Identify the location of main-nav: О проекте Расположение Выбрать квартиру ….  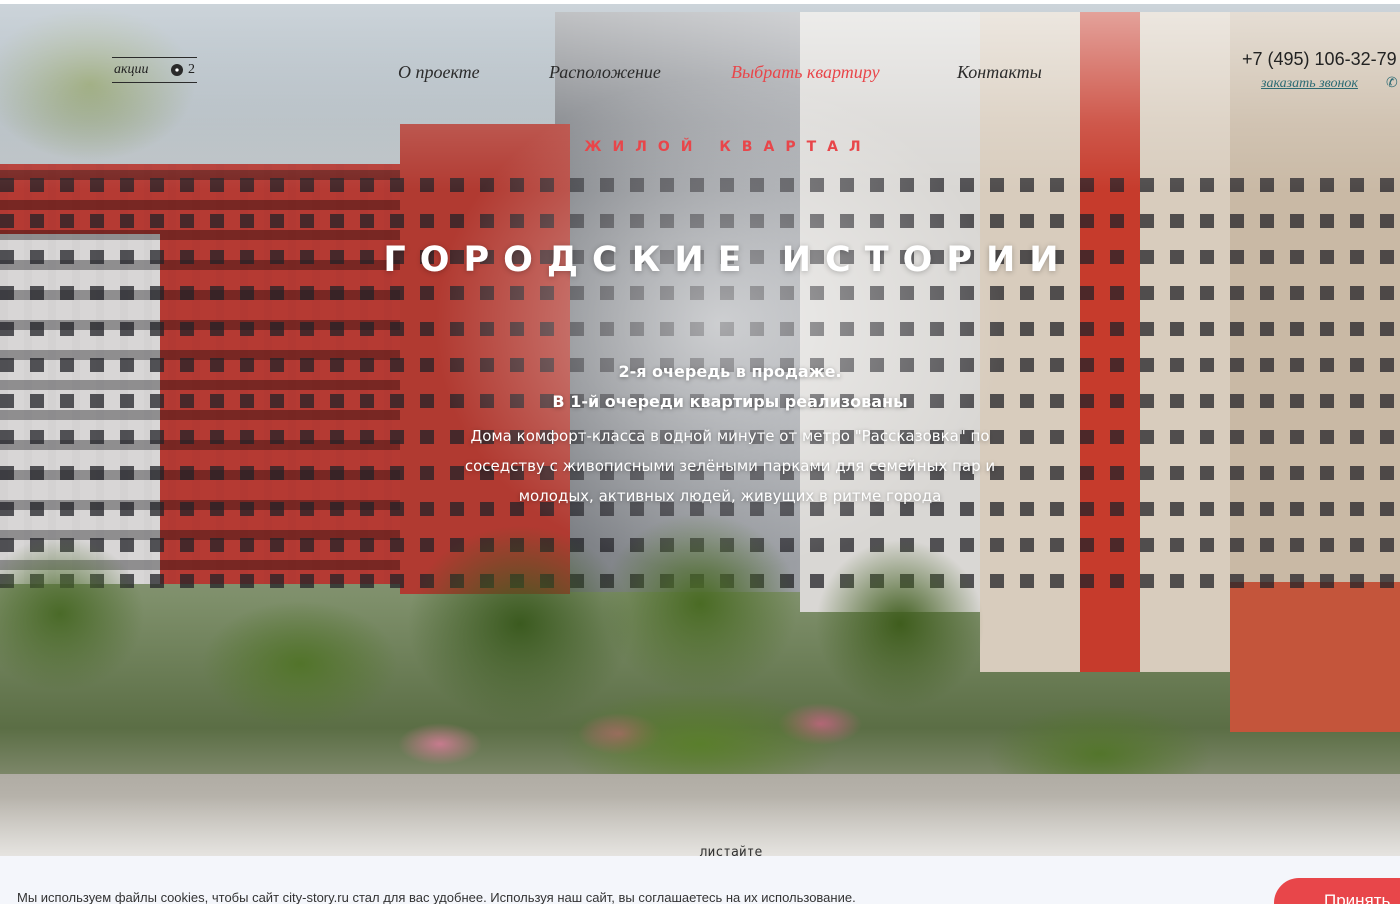
(700, 74).